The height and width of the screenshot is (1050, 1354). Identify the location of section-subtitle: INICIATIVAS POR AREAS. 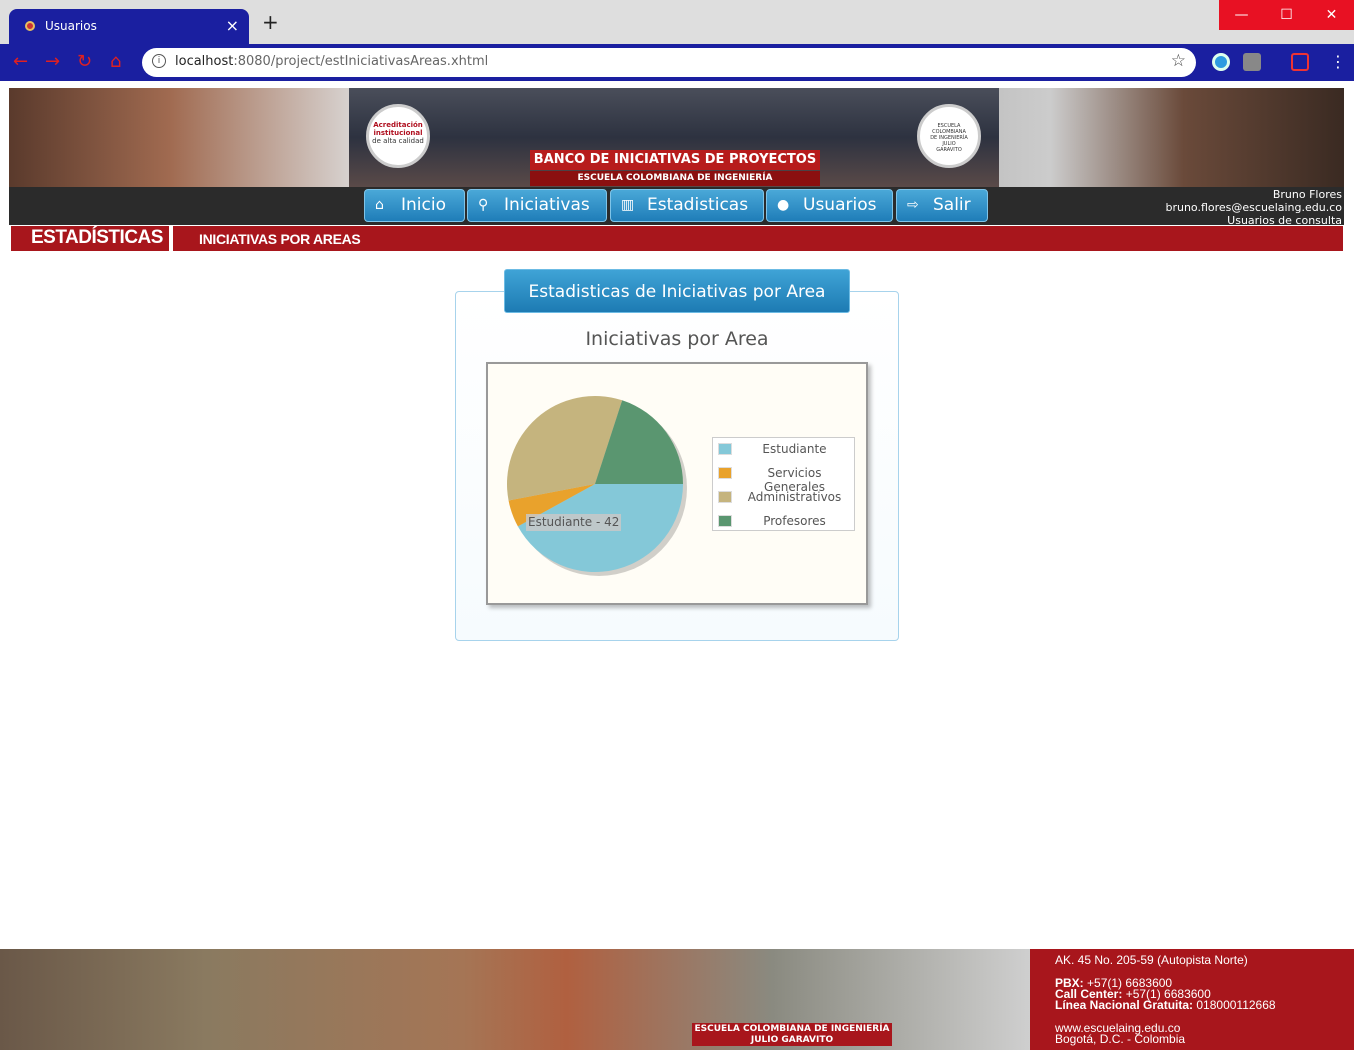
(280, 239).